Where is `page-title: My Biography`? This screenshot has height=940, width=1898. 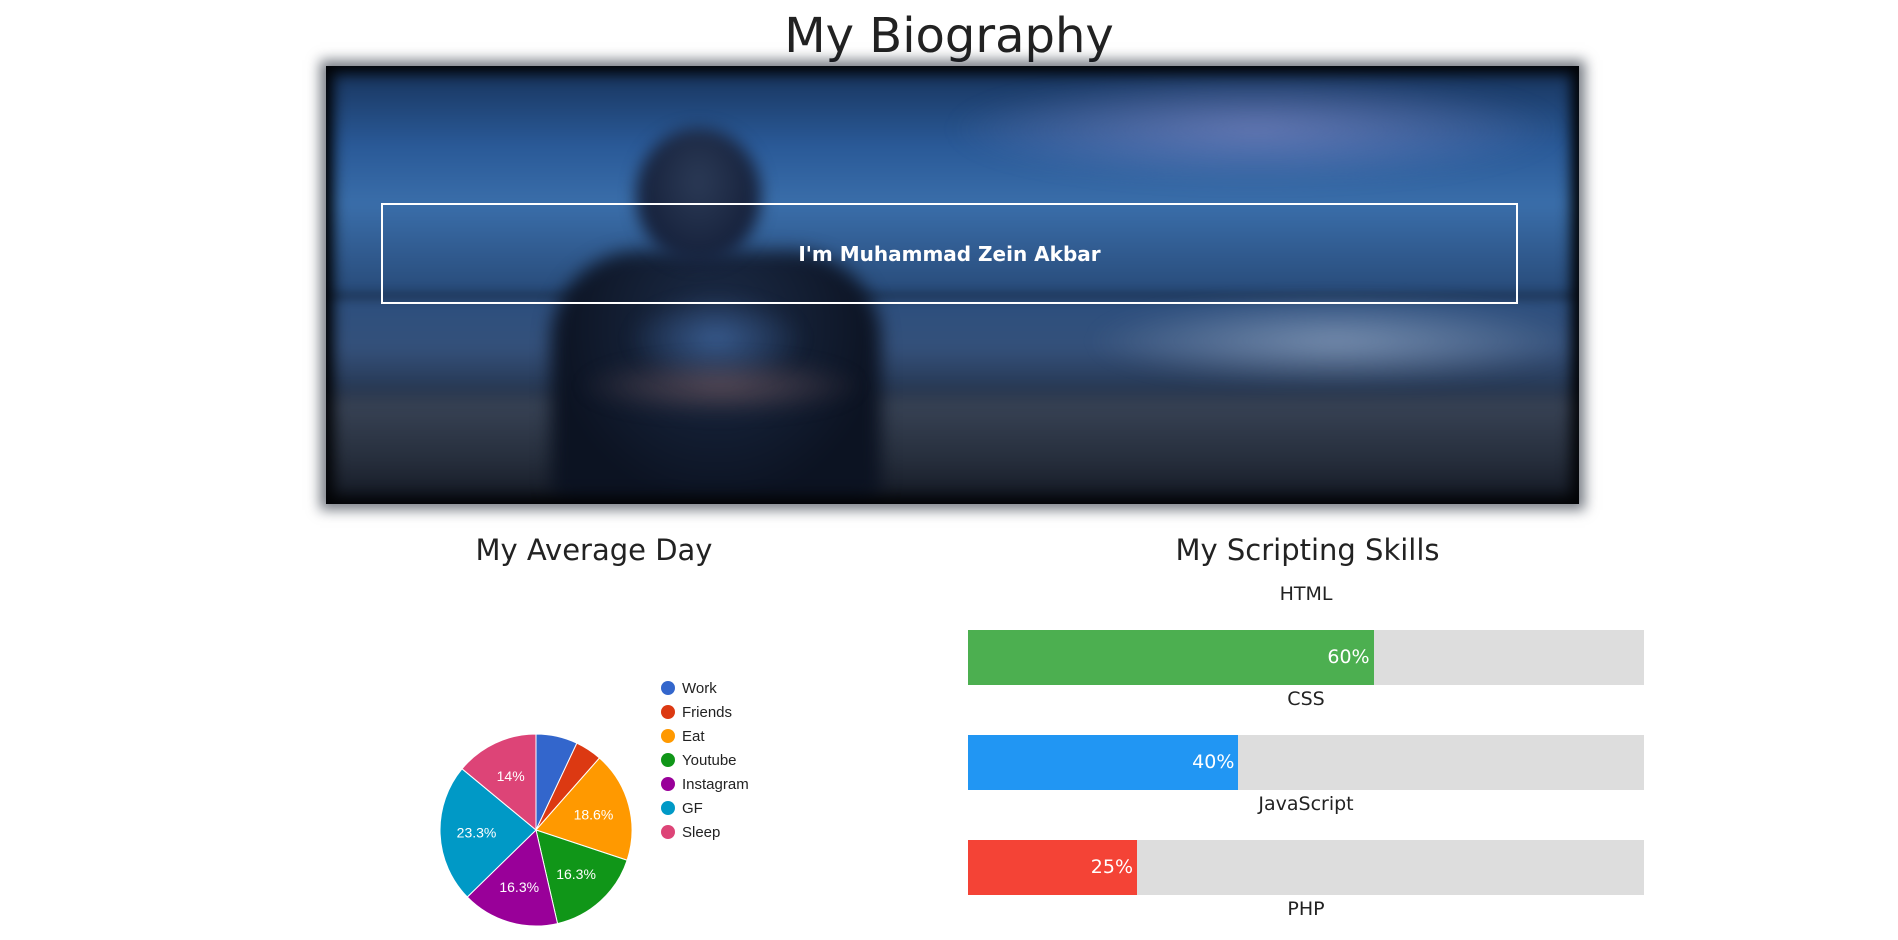
page-title: My Biography is located at coordinates (949, 36).